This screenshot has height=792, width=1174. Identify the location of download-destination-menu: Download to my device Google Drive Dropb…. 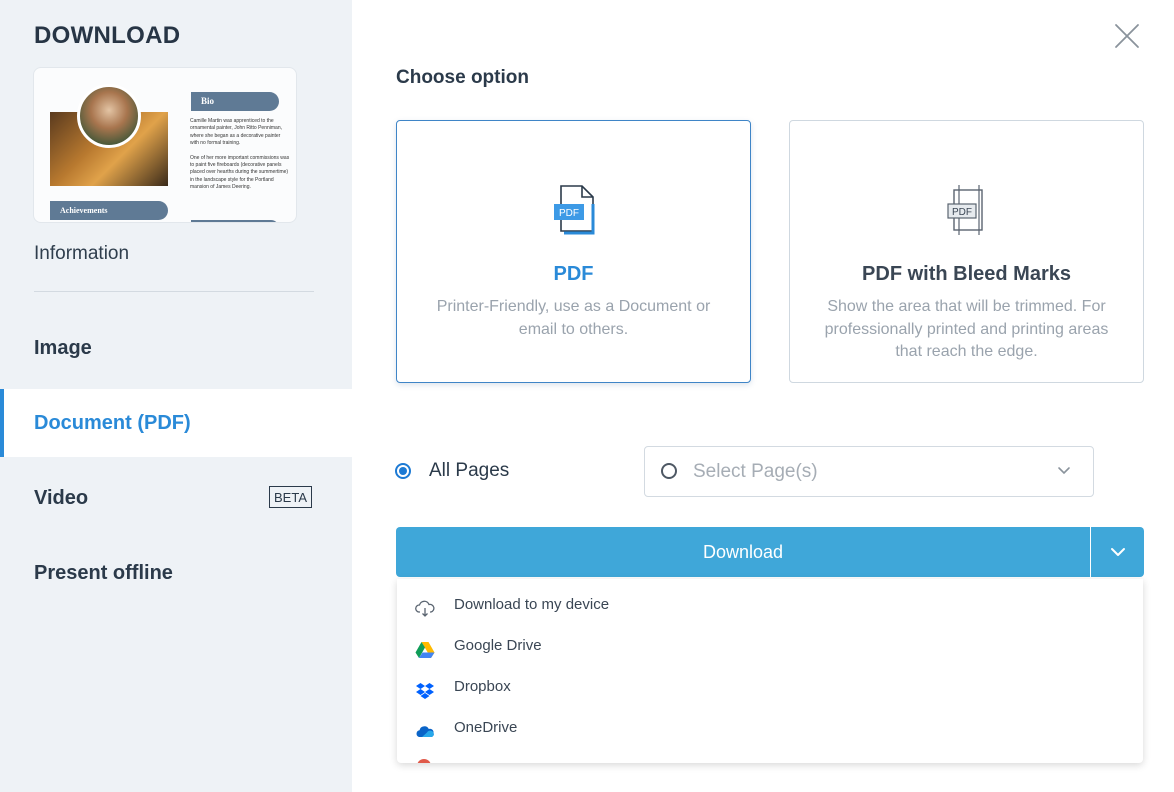
(770, 671).